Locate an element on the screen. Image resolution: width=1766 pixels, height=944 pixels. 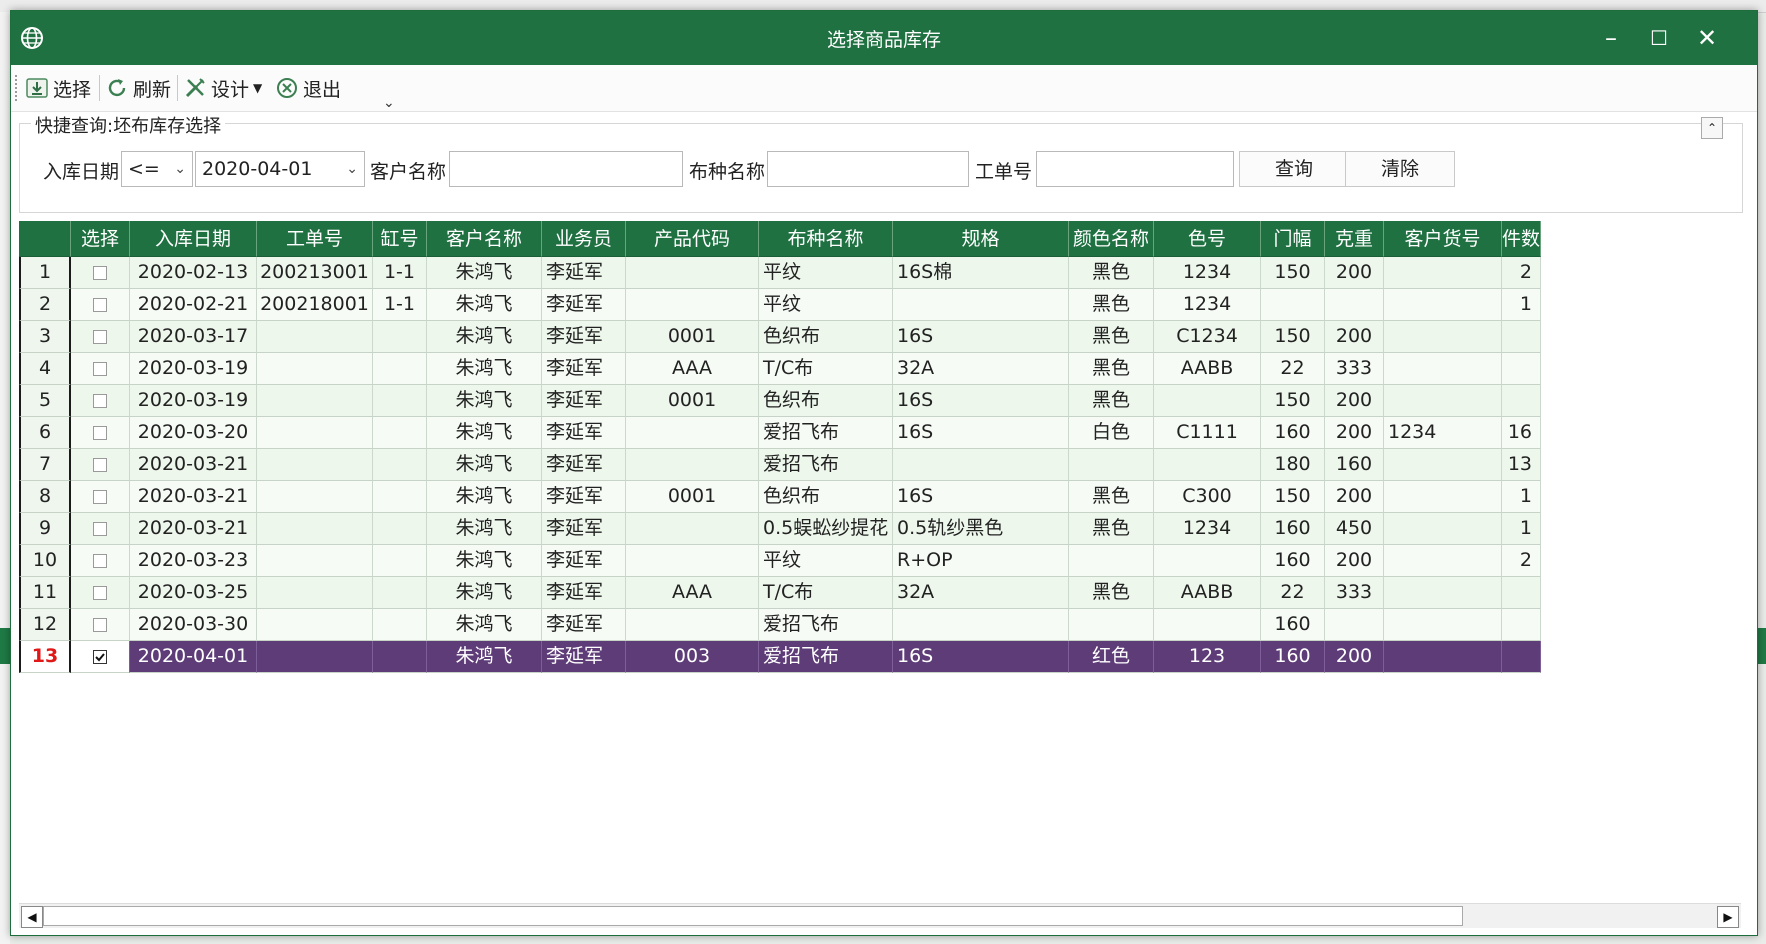
column-header: 工单号 is located at coordinates (315, 239).